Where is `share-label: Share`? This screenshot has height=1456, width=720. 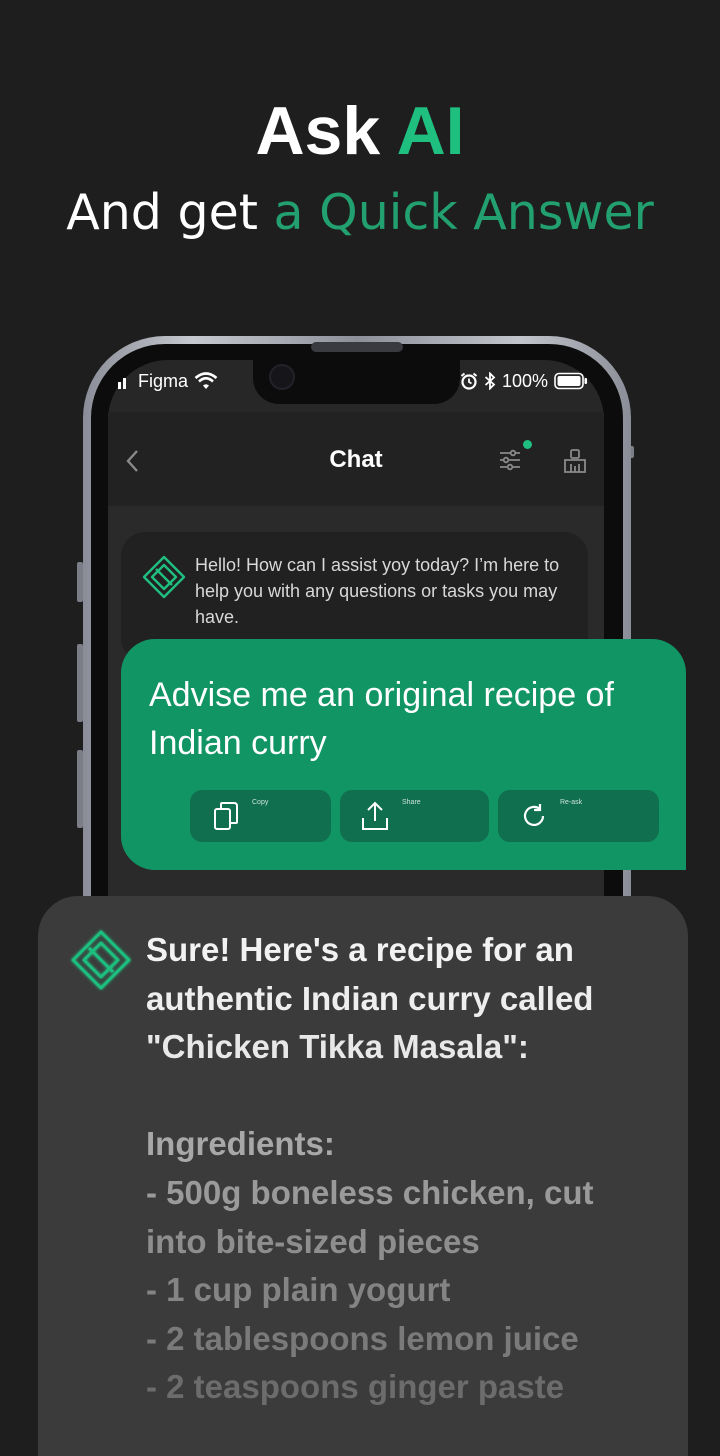
share-label: Share is located at coordinates (411, 802).